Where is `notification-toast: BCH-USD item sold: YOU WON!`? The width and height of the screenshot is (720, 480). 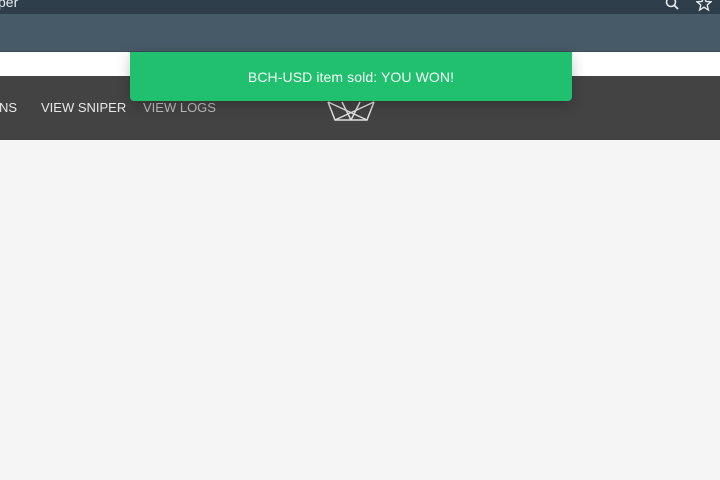
notification-toast: BCH-USD item sold: YOU WON! is located at coordinates (351, 76).